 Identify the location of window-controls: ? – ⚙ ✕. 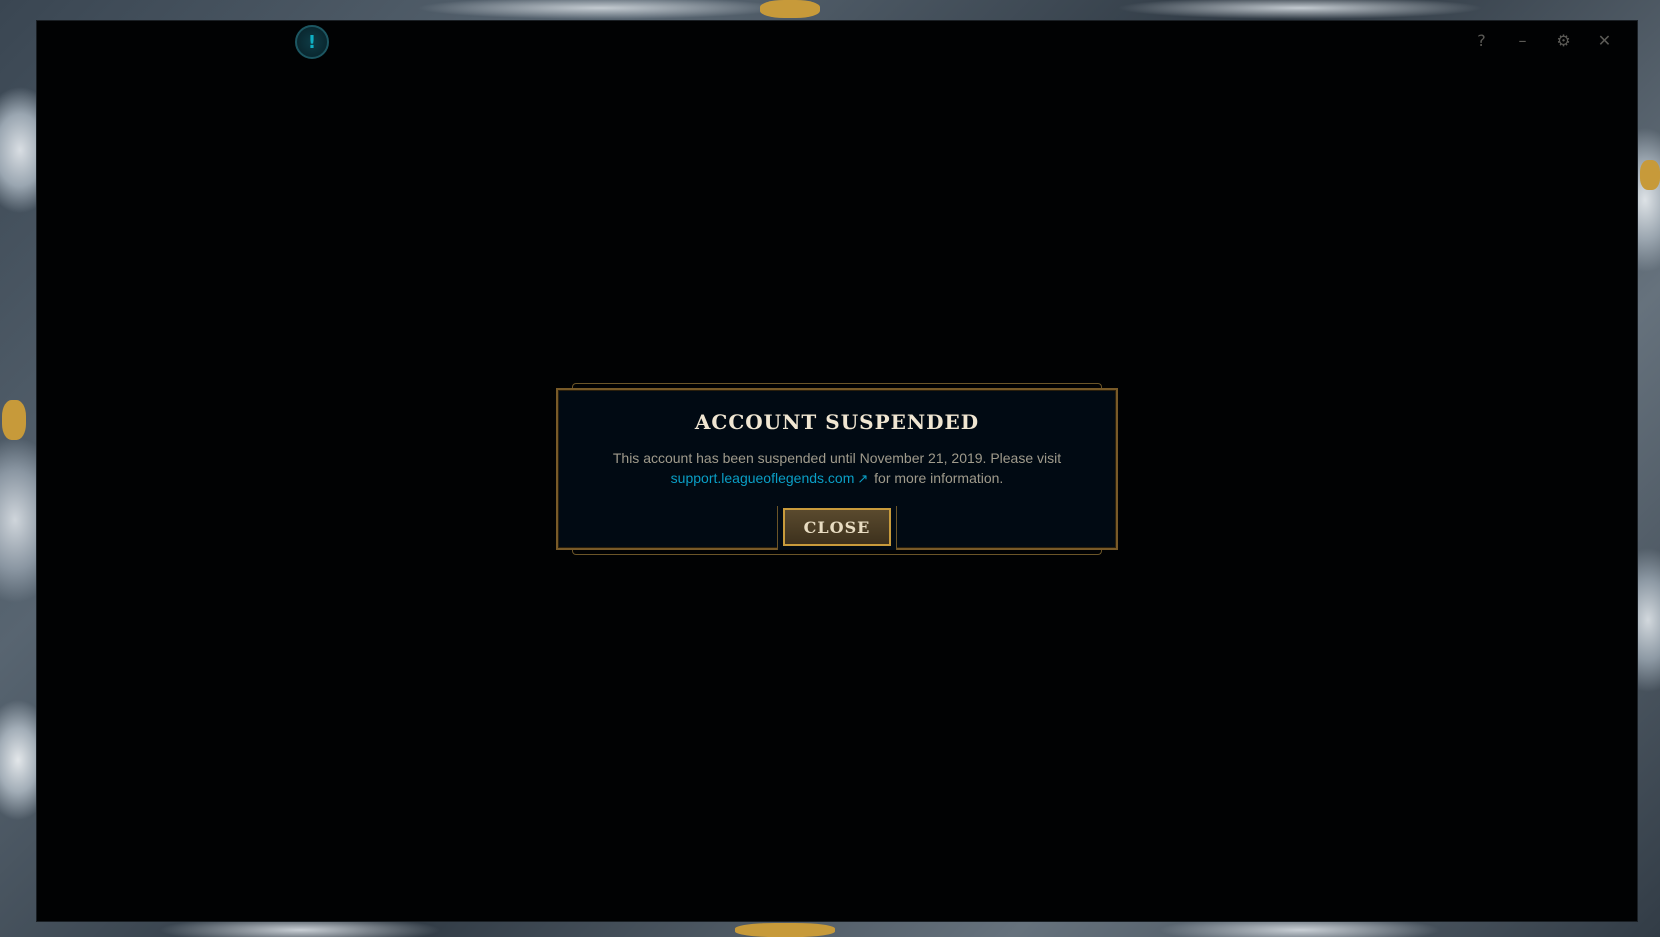
(1543, 40).